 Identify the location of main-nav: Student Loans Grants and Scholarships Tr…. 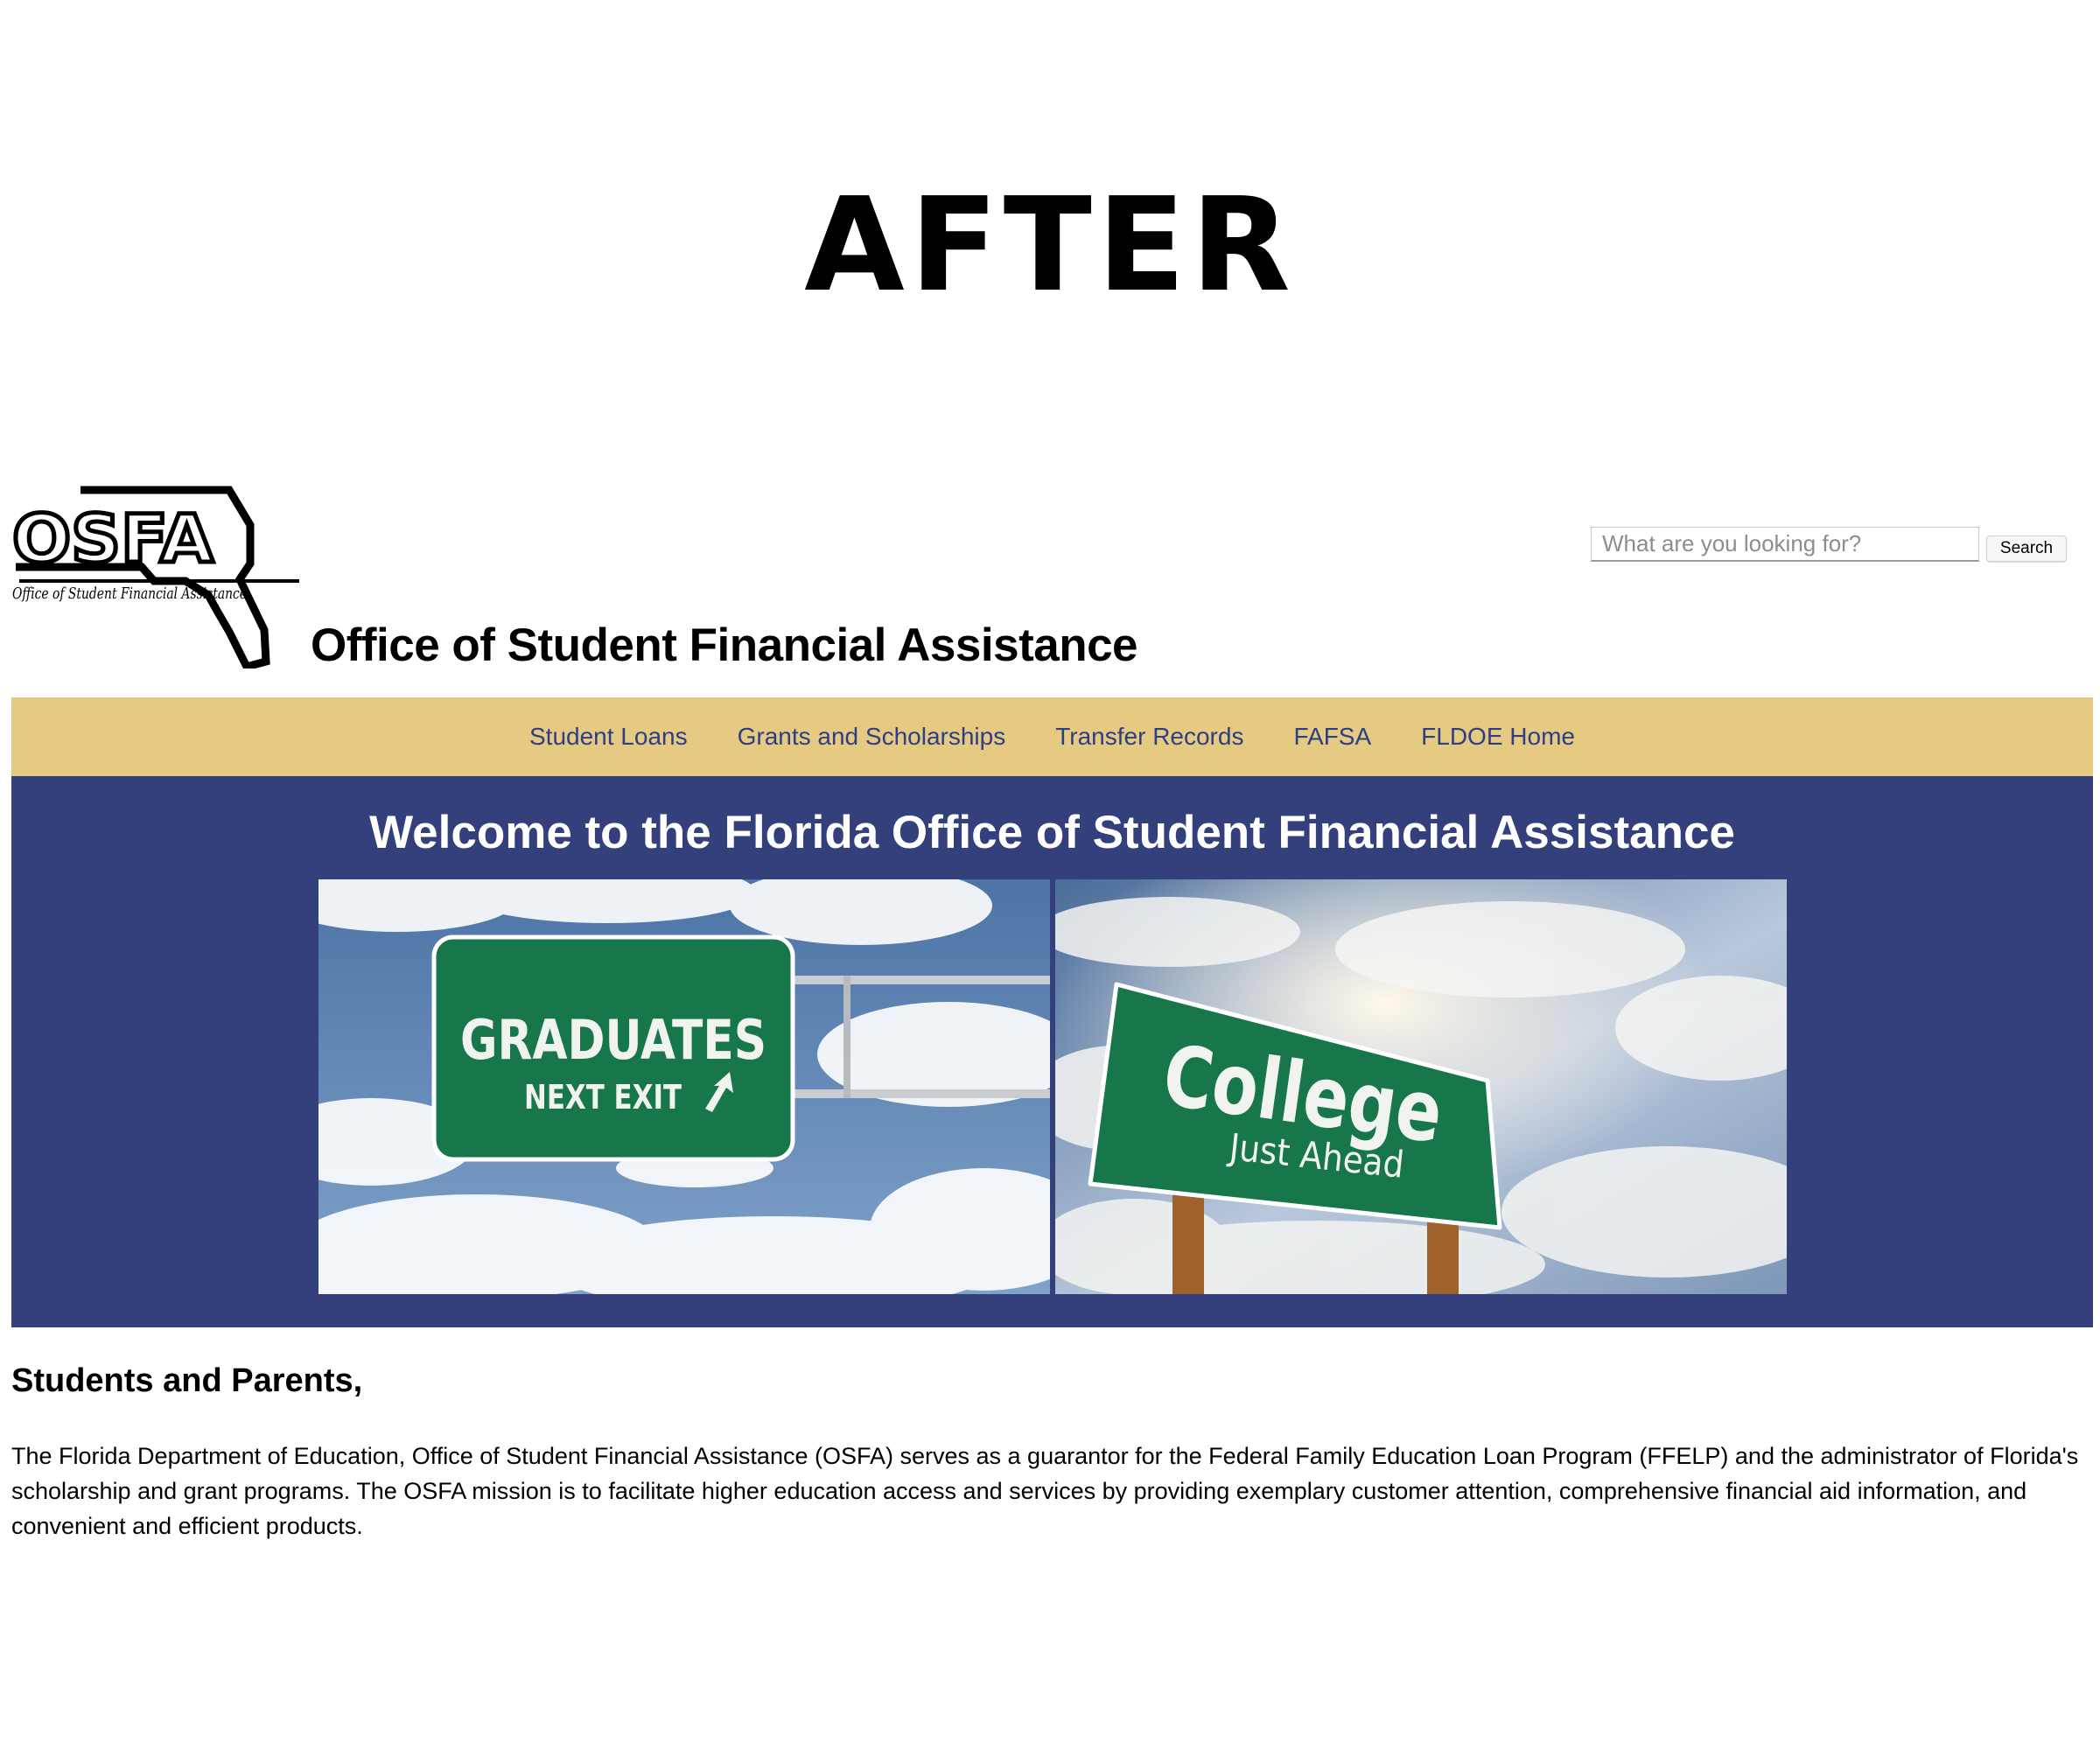
(1052, 736).